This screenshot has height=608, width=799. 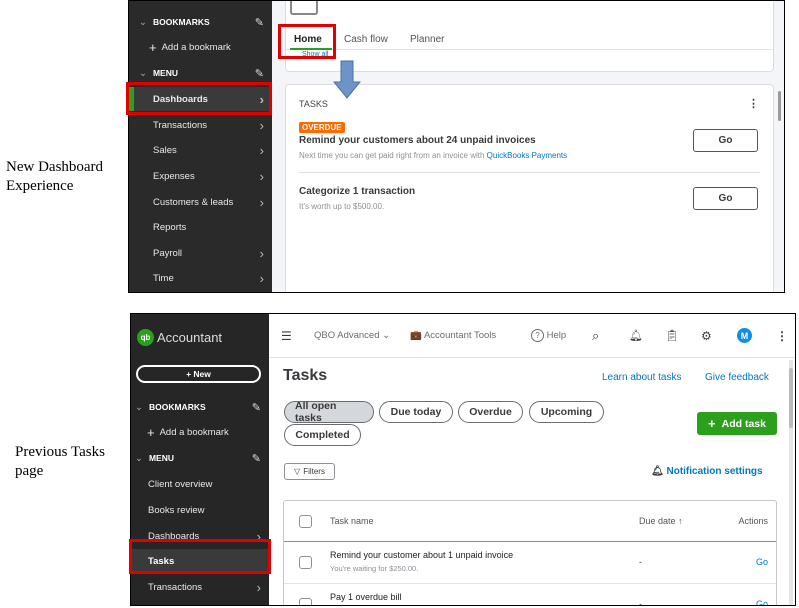 What do you see at coordinates (352, 521) in the screenshot?
I see `column-task-name: Task name` at bounding box center [352, 521].